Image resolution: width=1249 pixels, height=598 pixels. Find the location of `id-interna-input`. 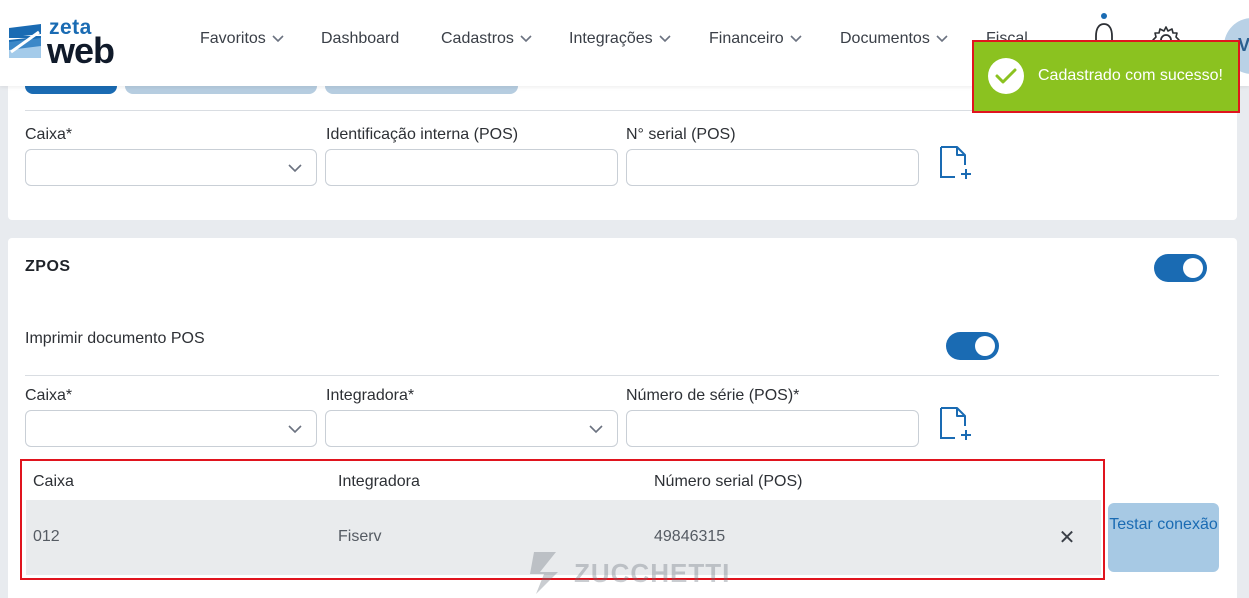

id-interna-input is located at coordinates (471, 167).